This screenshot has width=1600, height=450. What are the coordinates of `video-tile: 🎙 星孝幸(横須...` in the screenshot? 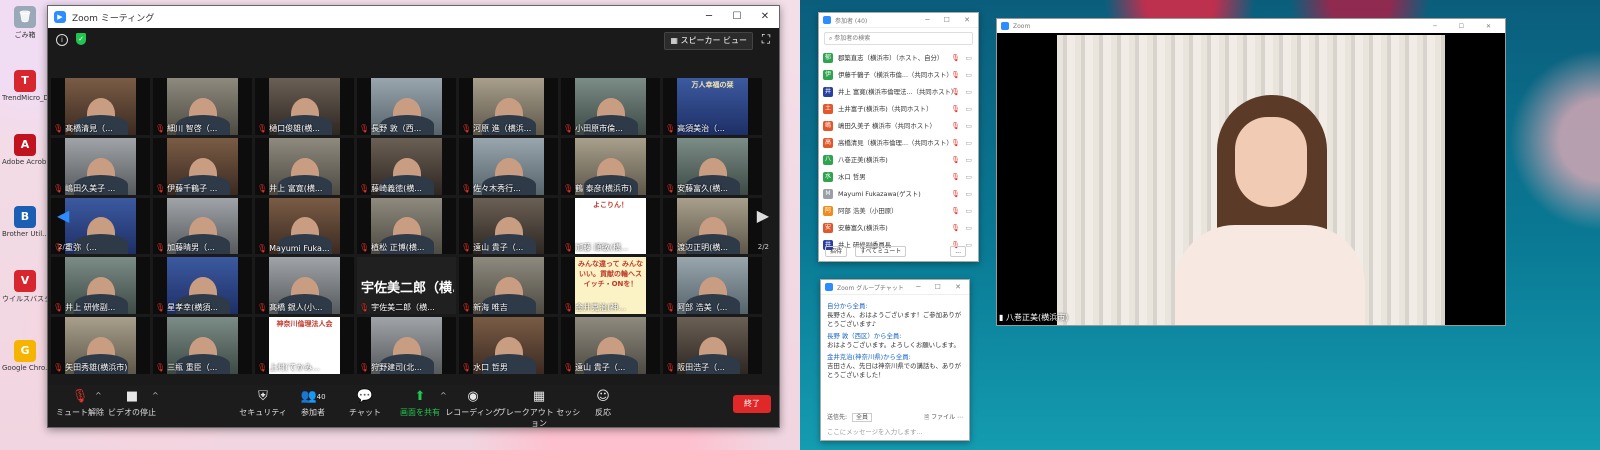 It's located at (202, 286).